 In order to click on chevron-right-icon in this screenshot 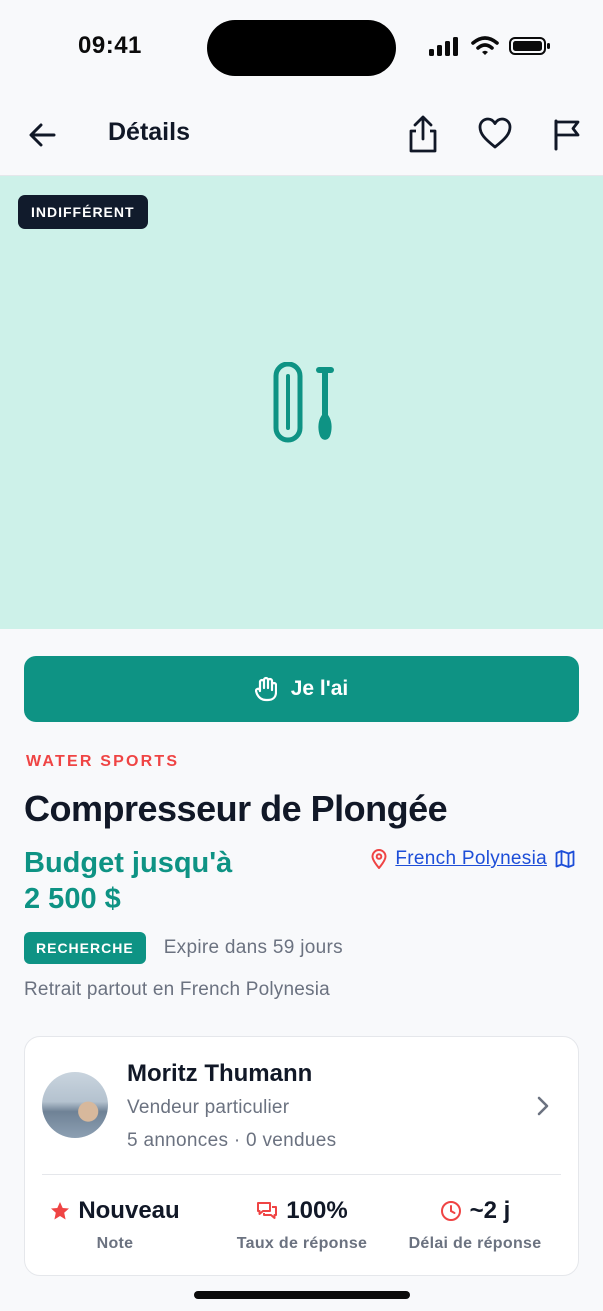, I will do `click(543, 1106)`.